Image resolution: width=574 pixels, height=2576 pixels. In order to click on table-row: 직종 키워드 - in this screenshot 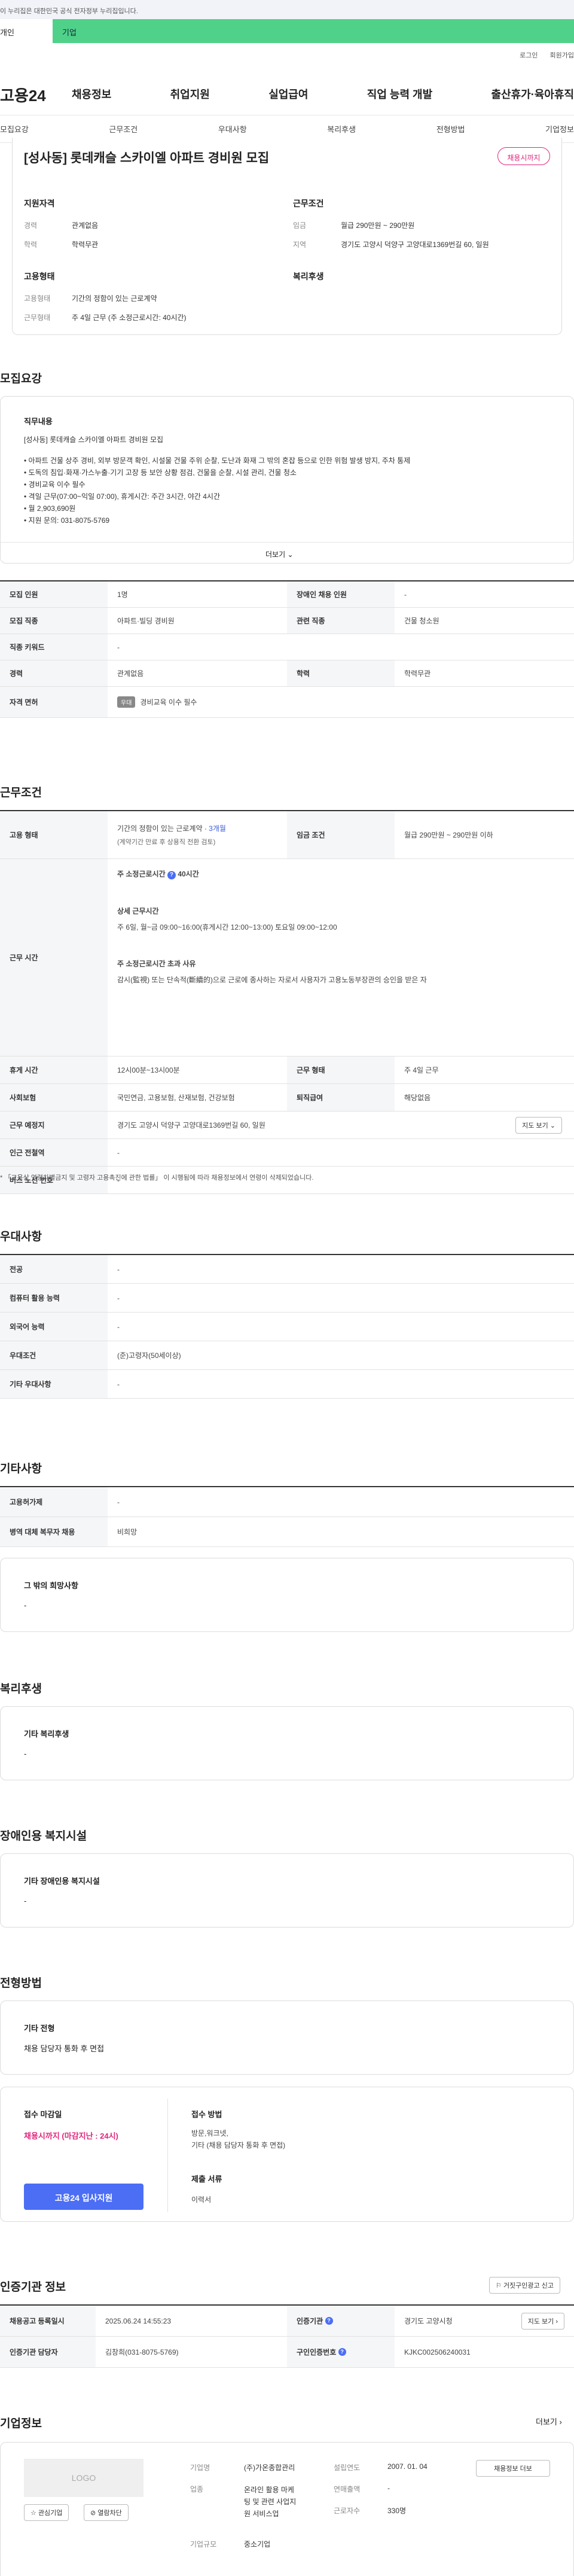, I will do `click(287, 647)`.